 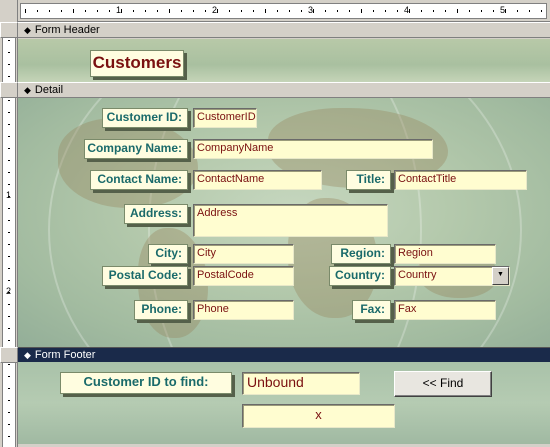 I want to click on contact-title-field: ContactTitle, so click(x=460, y=180).